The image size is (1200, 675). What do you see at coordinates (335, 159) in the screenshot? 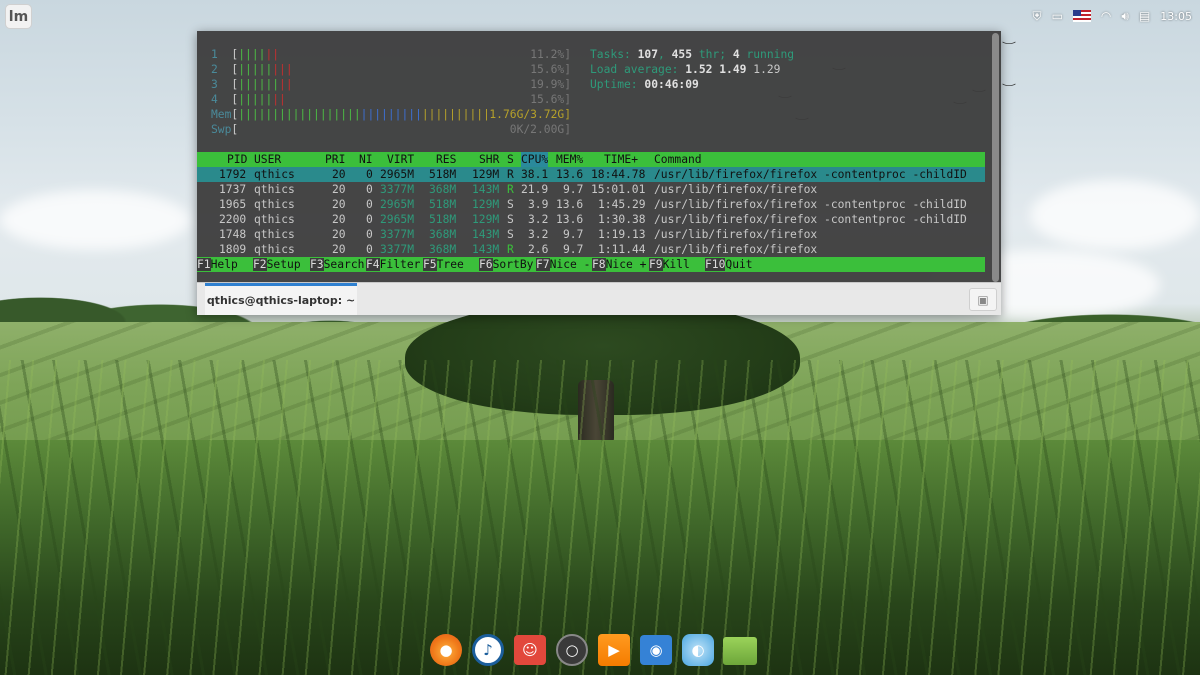
I see `col-pri: PRI` at bounding box center [335, 159].